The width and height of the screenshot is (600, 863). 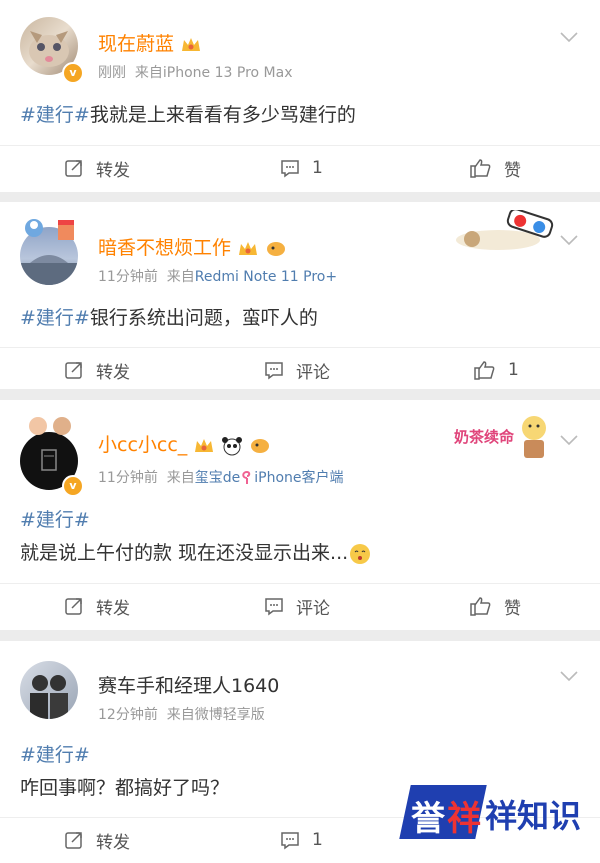 I want to click on post-content: 咋回事啊？都搞好了吗？, so click(x=125, y=788).